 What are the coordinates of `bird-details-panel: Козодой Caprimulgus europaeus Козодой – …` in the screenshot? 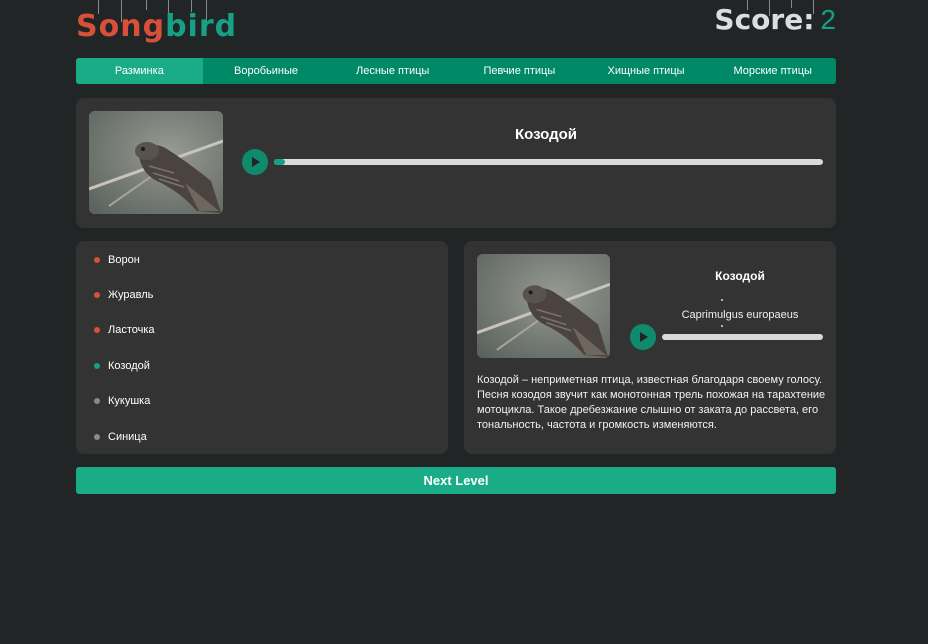 It's located at (650, 347).